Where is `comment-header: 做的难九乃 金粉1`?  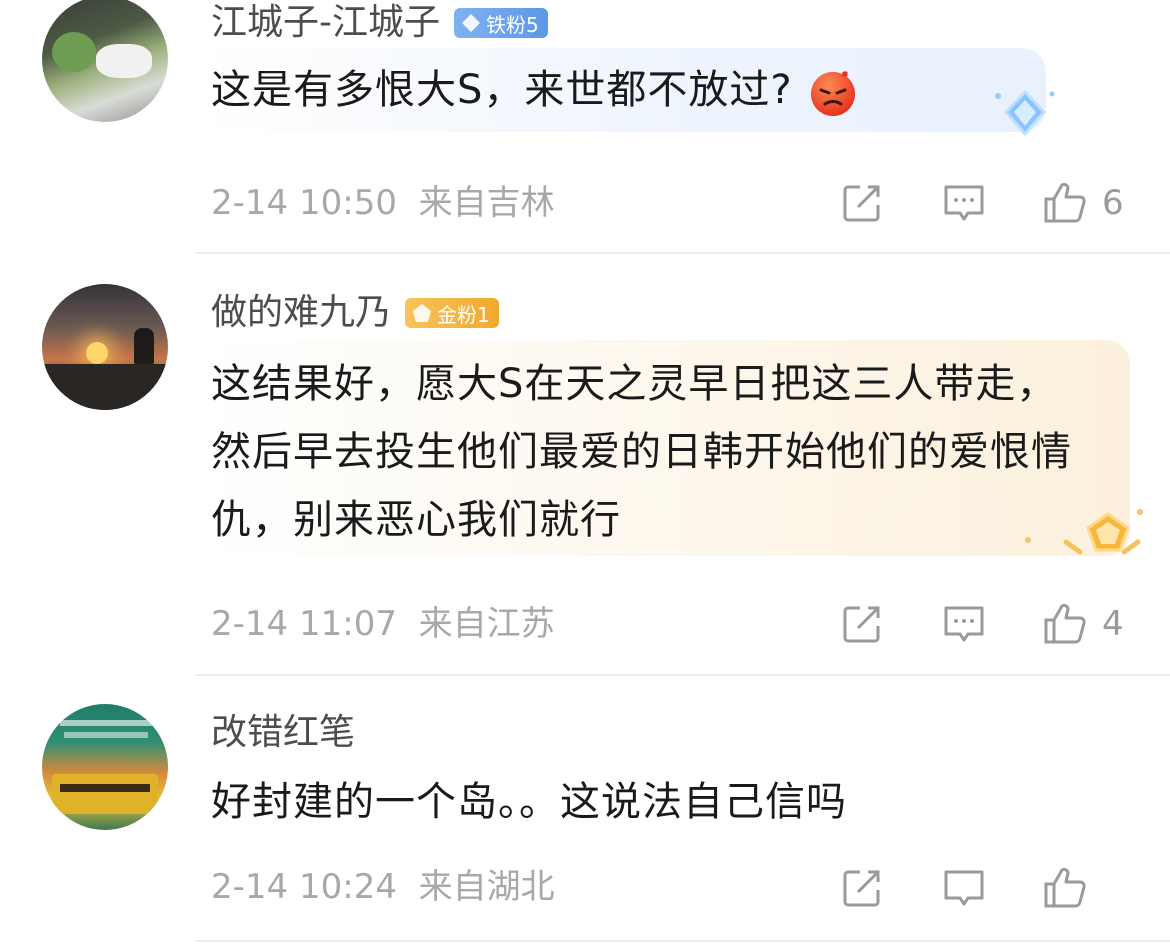
comment-header: 做的难九乃 金粉1 is located at coordinates (355, 313).